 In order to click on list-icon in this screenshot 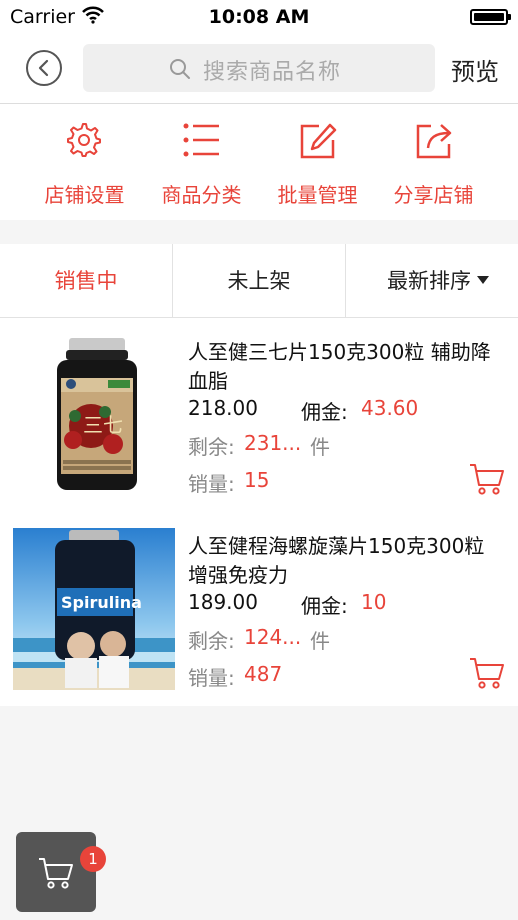, I will do `click(201, 140)`.